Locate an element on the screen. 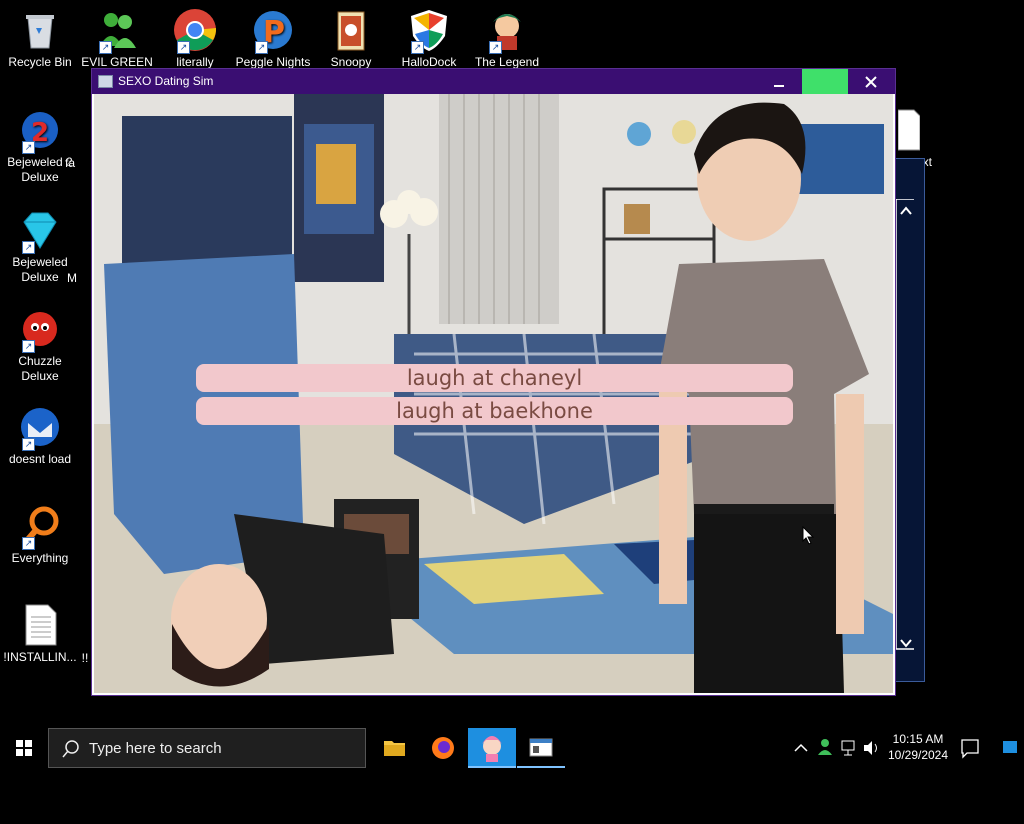  speaker-icon is located at coordinates (870, 748).